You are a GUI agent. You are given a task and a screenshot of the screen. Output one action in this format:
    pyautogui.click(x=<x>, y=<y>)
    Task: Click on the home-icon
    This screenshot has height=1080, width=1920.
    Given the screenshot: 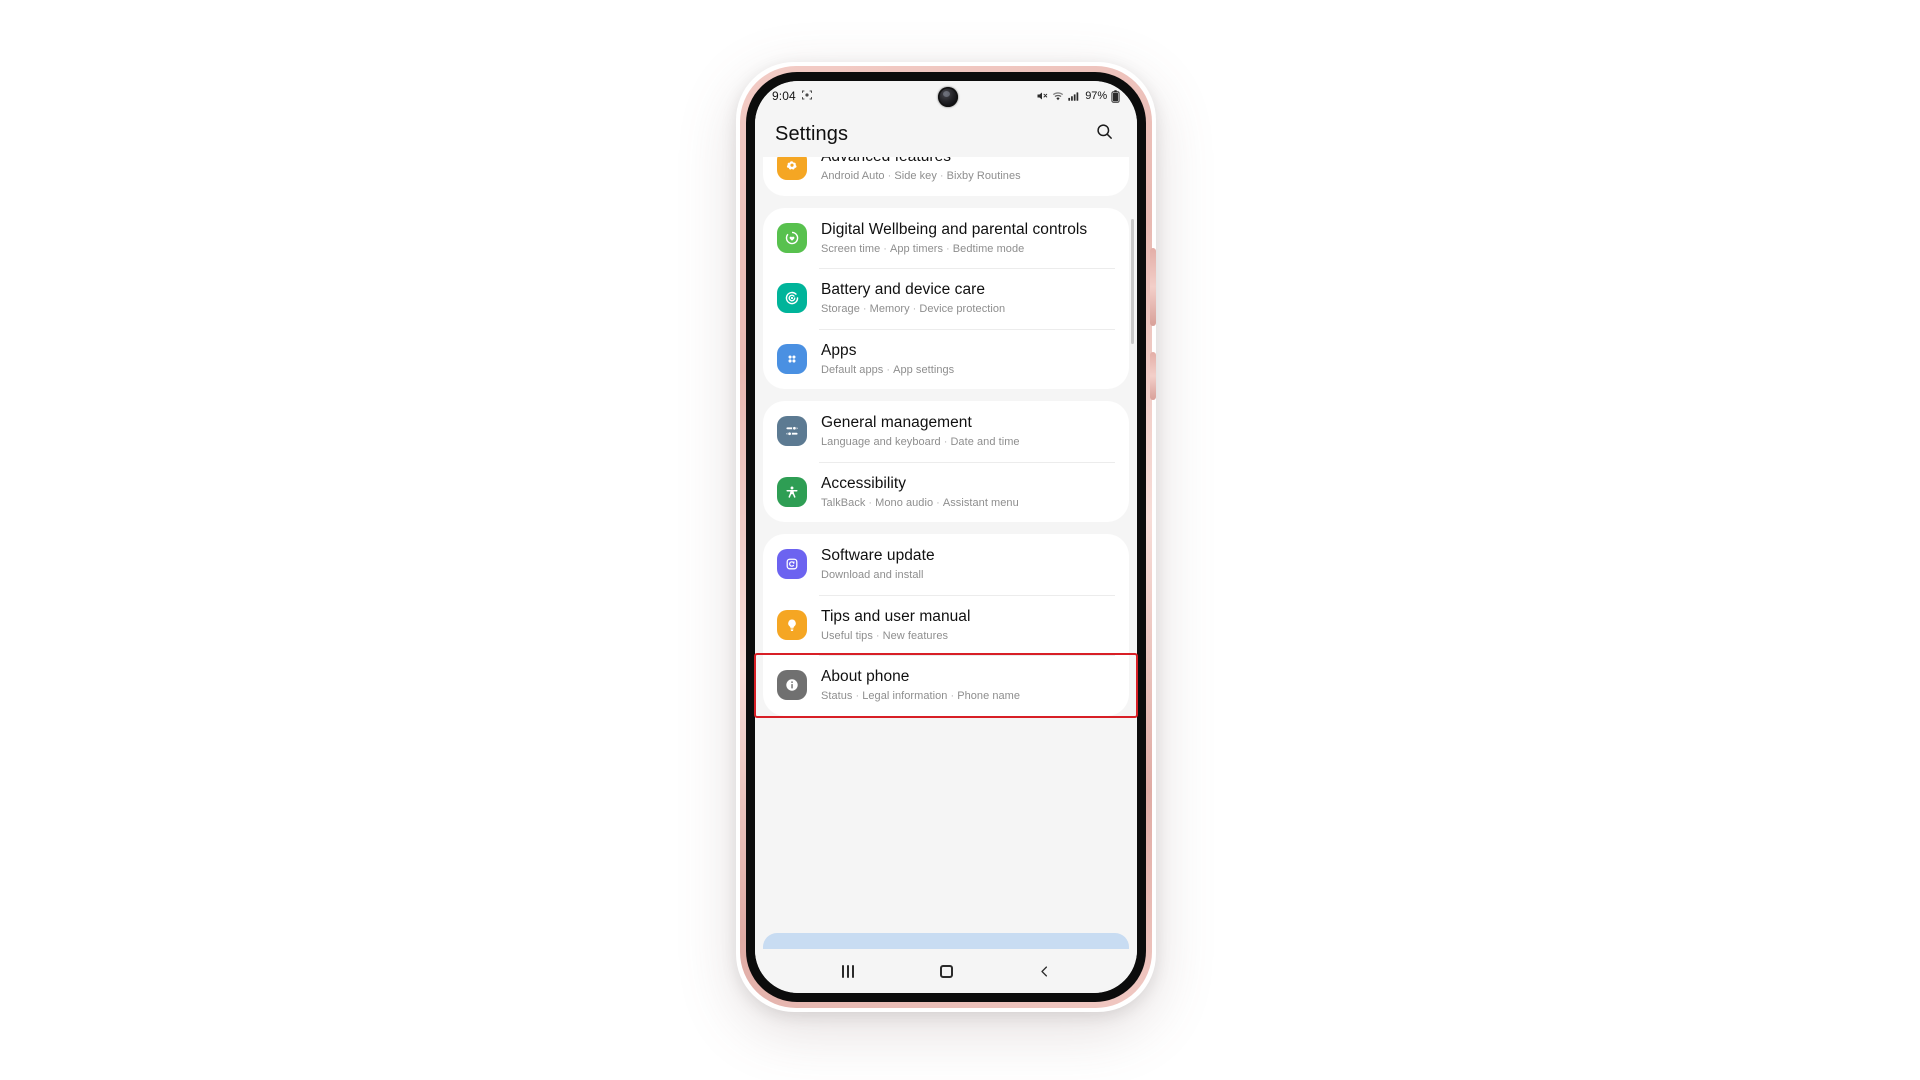 What is the action you would take?
    pyautogui.click(x=946, y=971)
    